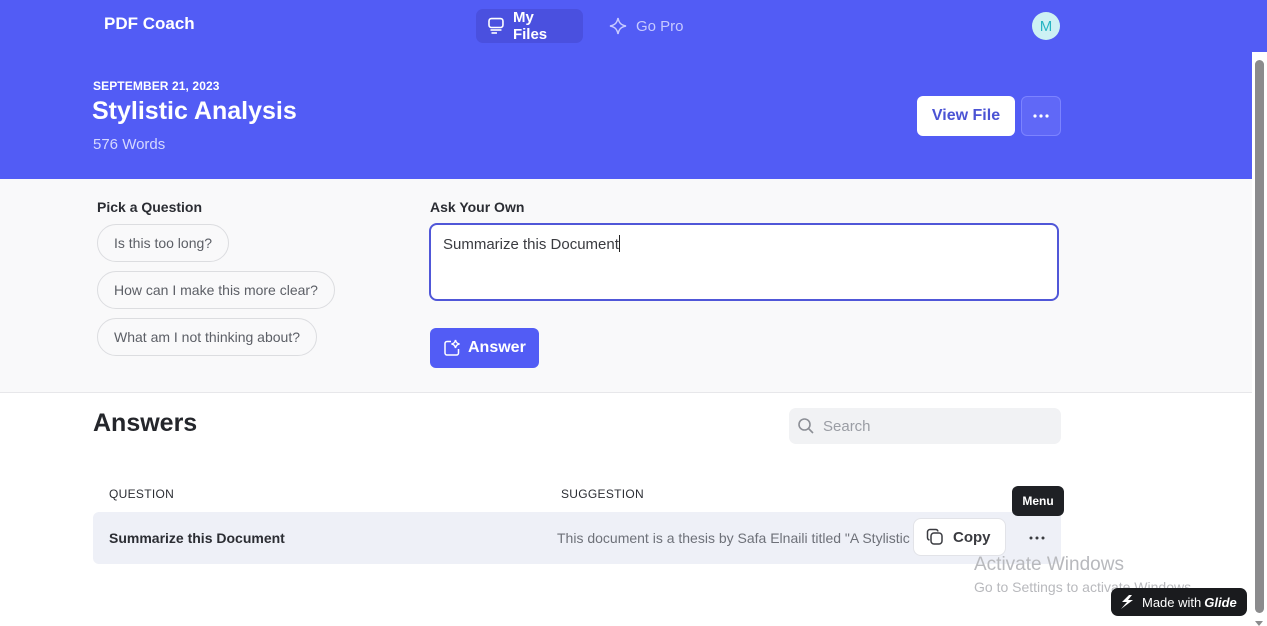 This screenshot has width=1267, height=626. I want to click on question-chip: What am I not thinking about?, so click(207, 337).